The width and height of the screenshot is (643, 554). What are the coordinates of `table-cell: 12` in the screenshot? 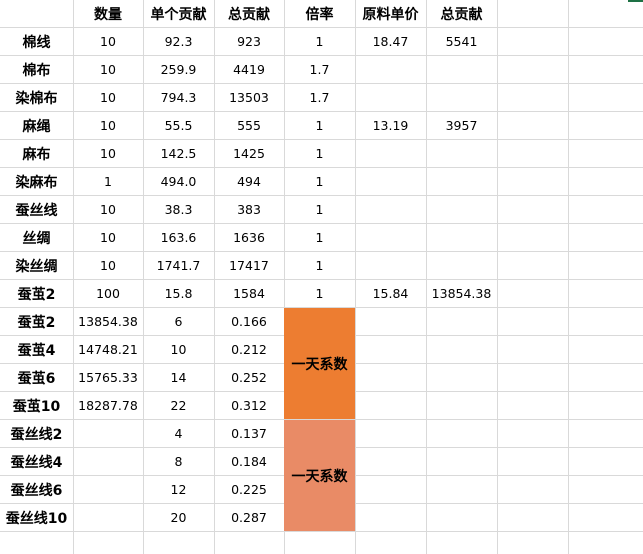 It's located at (178, 489).